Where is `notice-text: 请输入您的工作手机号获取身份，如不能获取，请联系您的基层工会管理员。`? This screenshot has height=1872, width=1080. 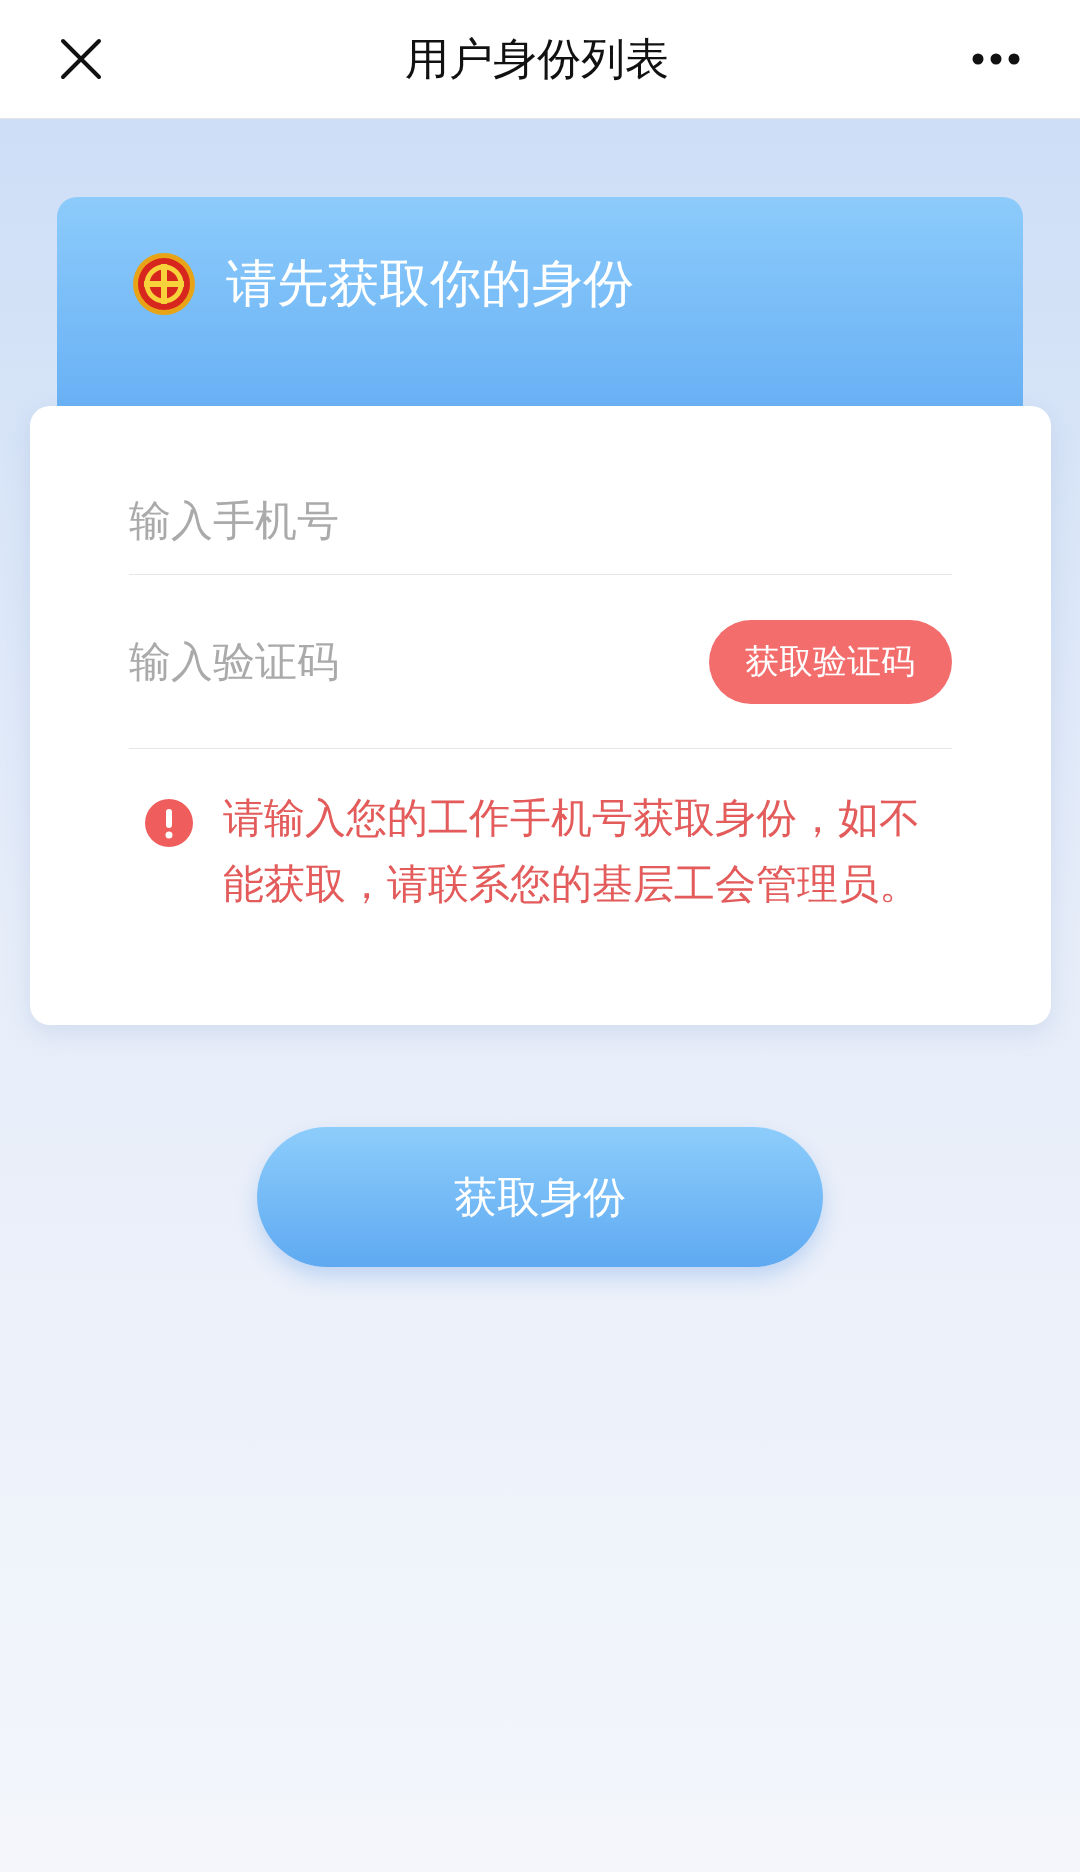
notice-text: 请输入您的工作手机号获取身份，如不能获取，请联系您的基层工会管理员。 is located at coordinates (571, 851).